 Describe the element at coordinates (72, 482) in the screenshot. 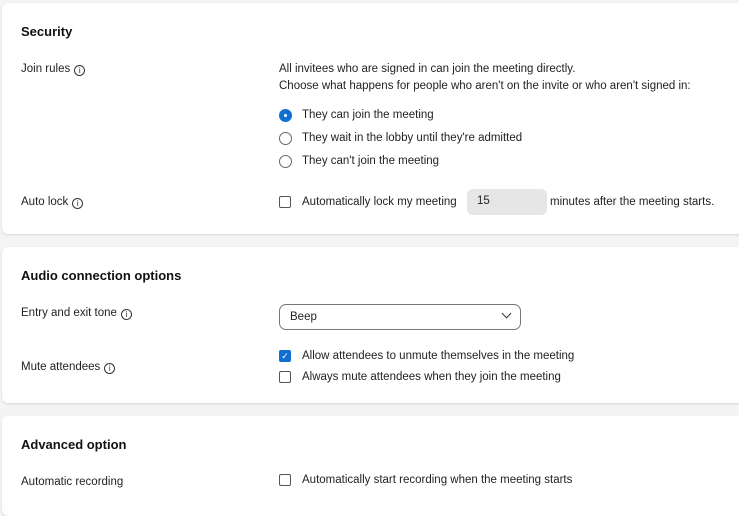

I see `recording-label: Automatic recording` at that location.